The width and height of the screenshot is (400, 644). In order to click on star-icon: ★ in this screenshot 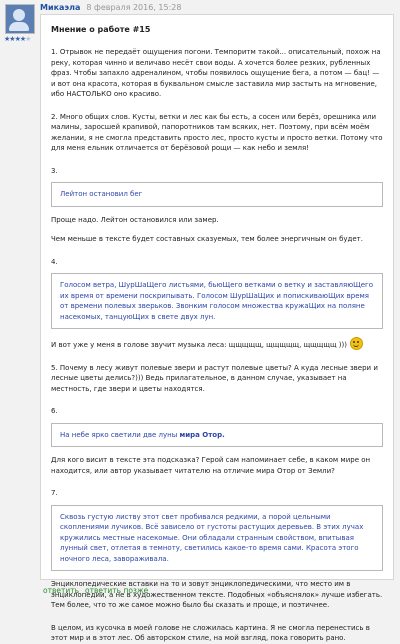, I will do `click(28, 39)`.